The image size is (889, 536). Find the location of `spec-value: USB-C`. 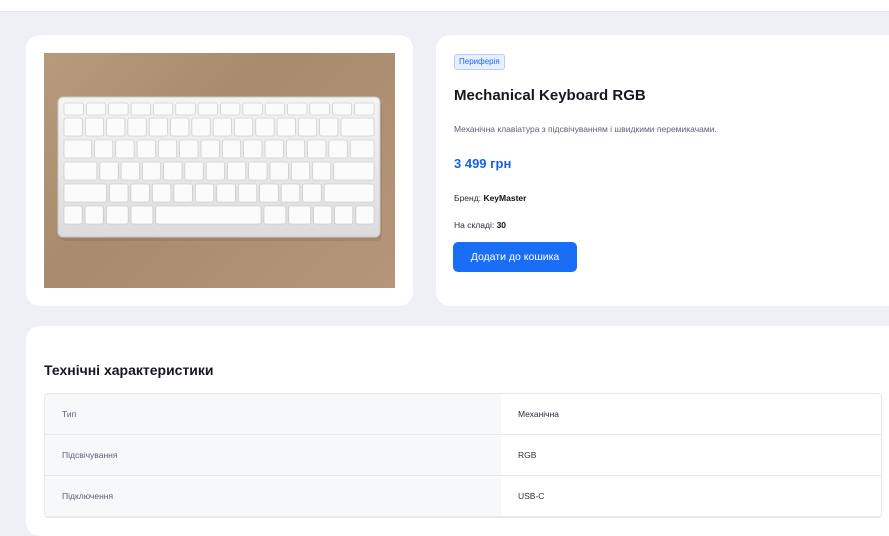

spec-value: USB-C is located at coordinates (691, 496).